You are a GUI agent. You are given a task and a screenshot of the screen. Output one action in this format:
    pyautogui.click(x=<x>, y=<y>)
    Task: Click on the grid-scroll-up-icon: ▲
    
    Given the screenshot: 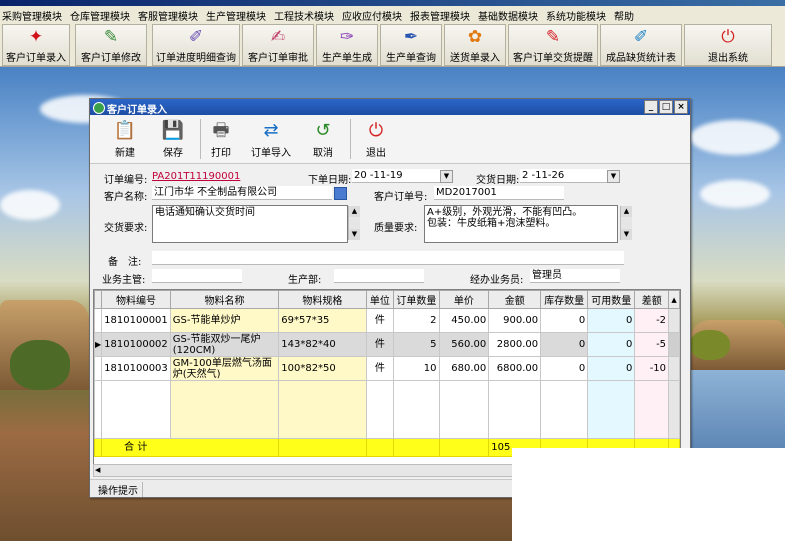 What is the action you would take?
    pyautogui.click(x=674, y=299)
    